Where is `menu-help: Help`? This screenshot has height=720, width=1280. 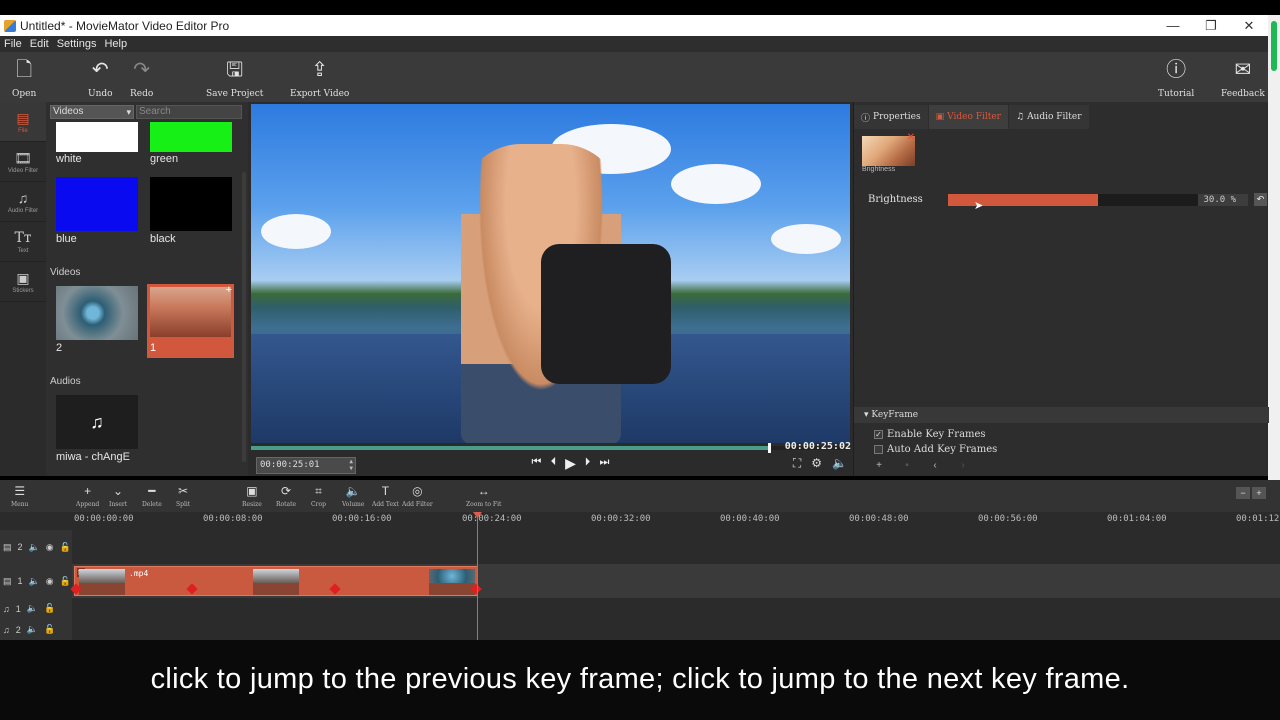
menu-help: Help is located at coordinates (115, 44).